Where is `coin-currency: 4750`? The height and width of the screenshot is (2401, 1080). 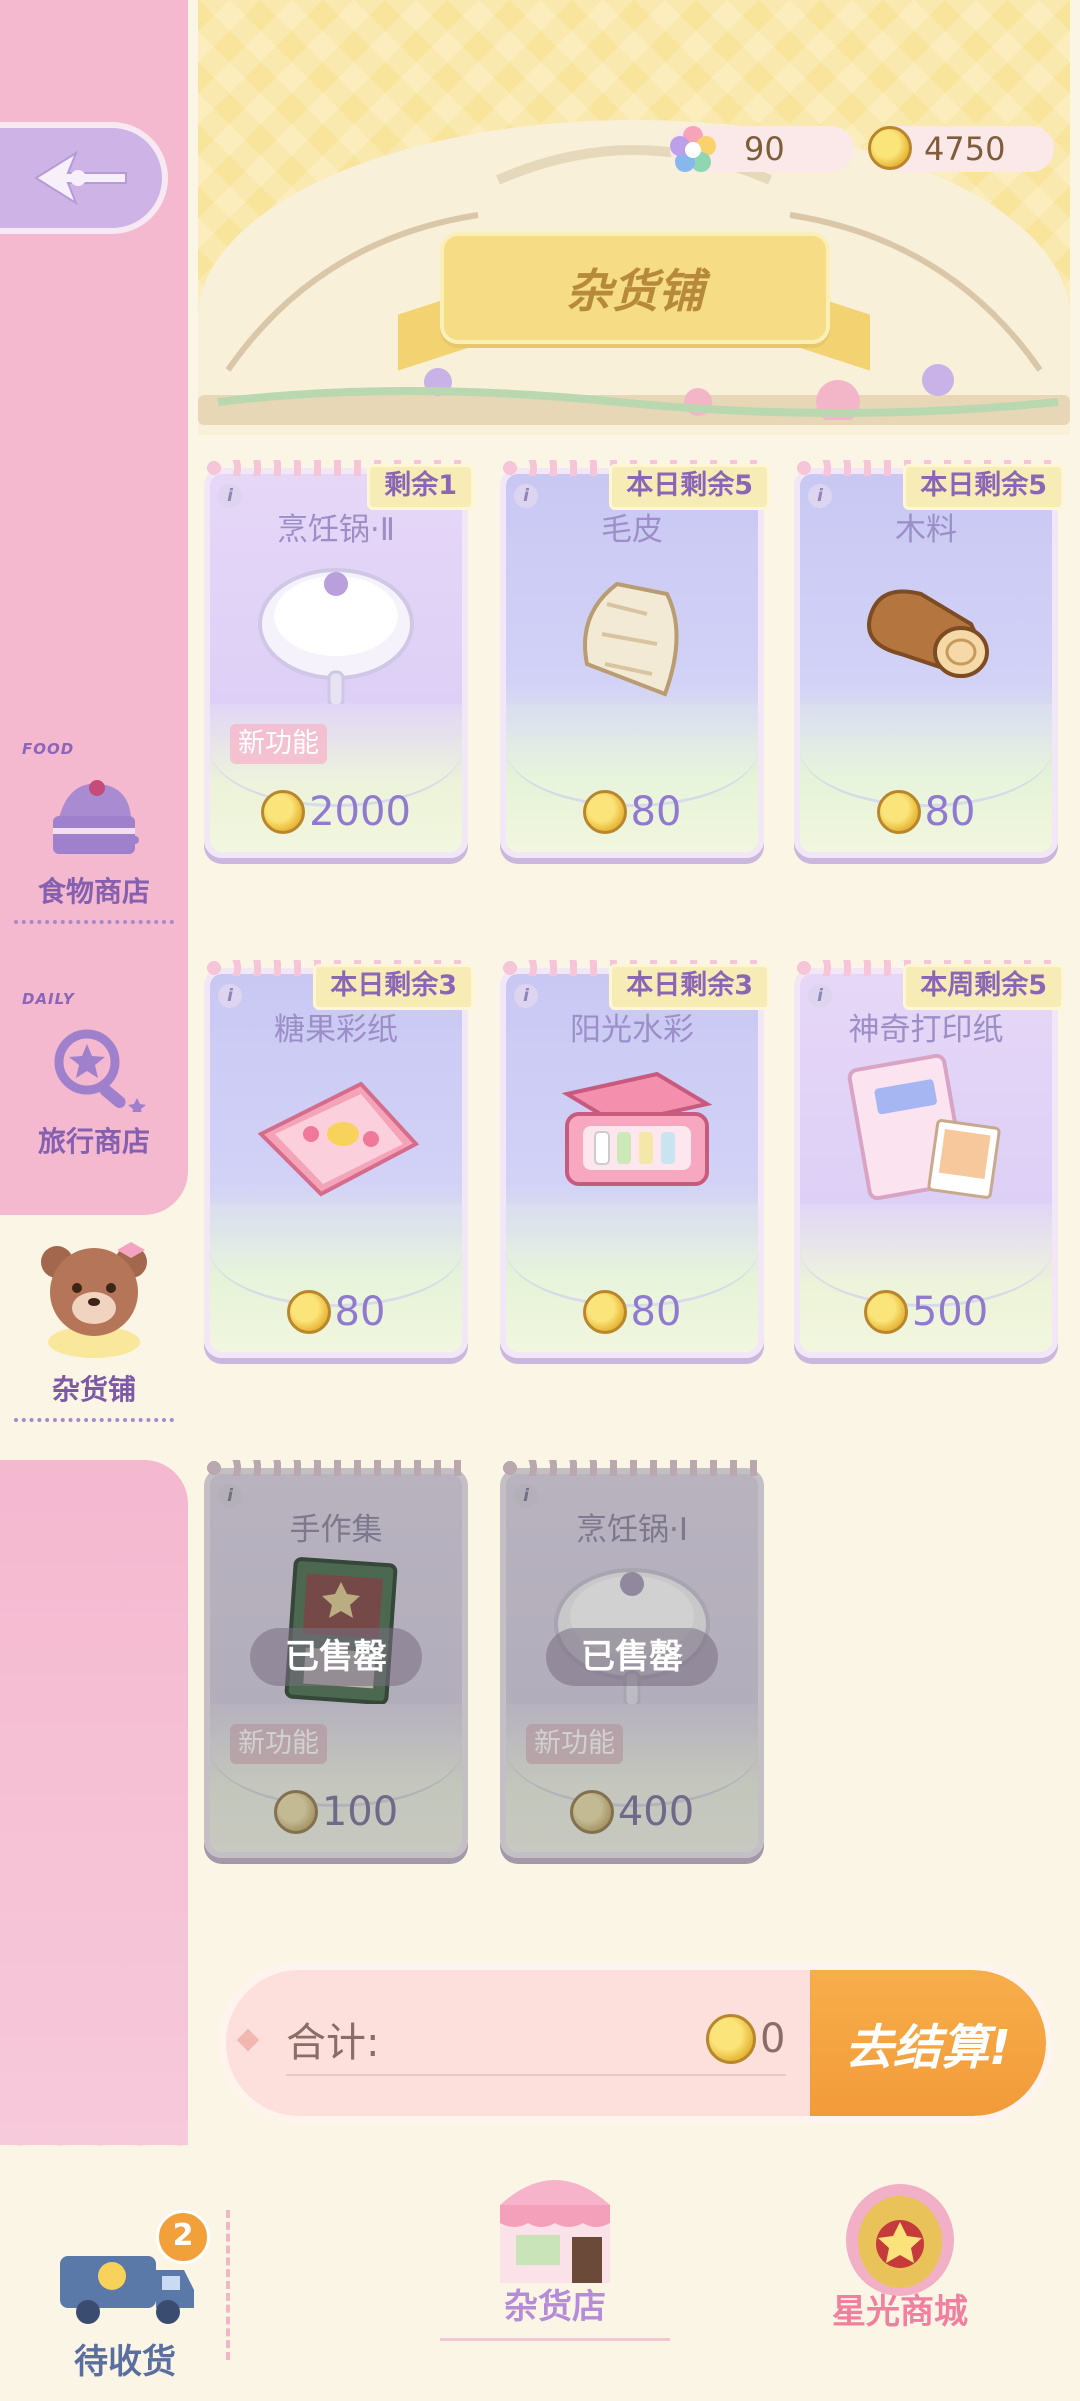
coin-currency: 4750 is located at coordinates (961, 149).